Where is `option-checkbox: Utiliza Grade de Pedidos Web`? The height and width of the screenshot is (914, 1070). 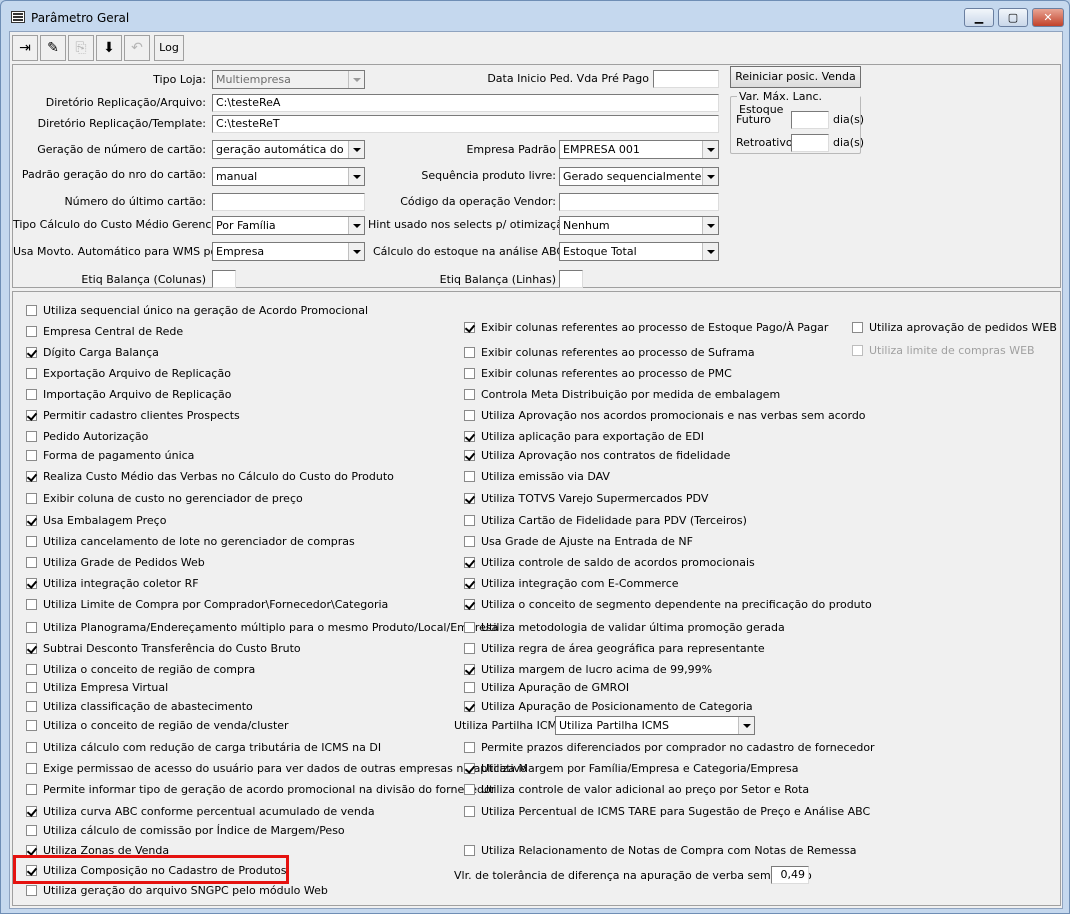 option-checkbox: Utiliza Grade de Pedidos Web is located at coordinates (115, 563).